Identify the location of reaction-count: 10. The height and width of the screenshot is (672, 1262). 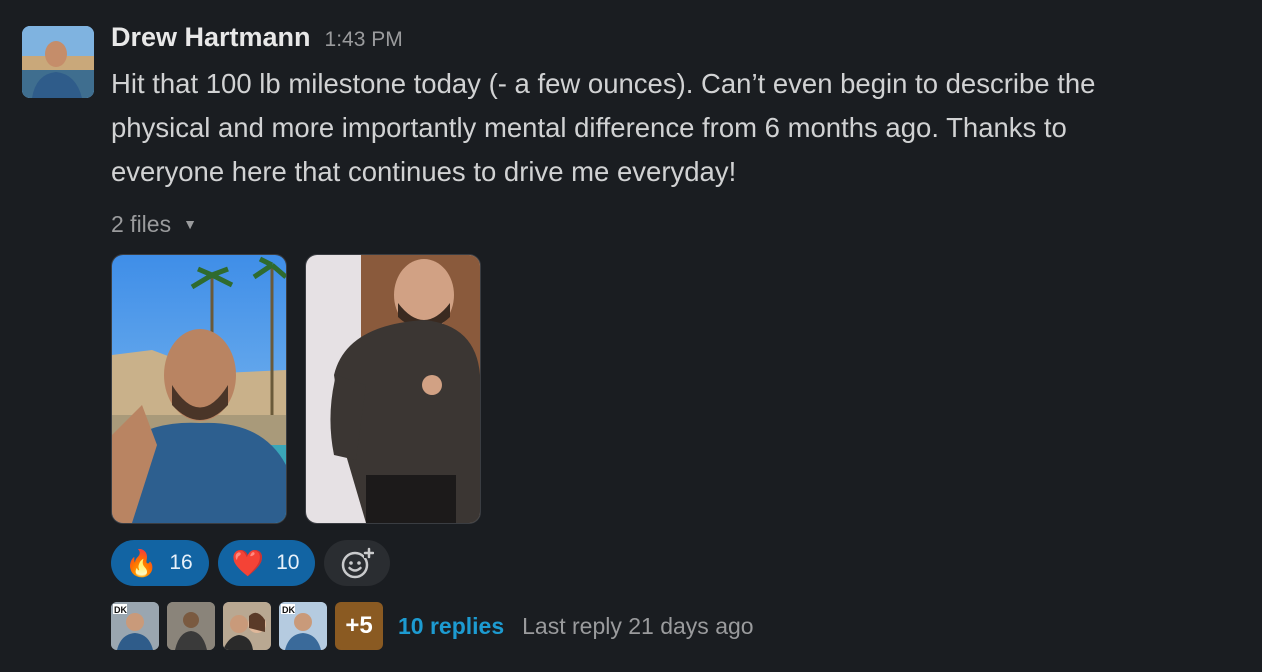
(288, 562).